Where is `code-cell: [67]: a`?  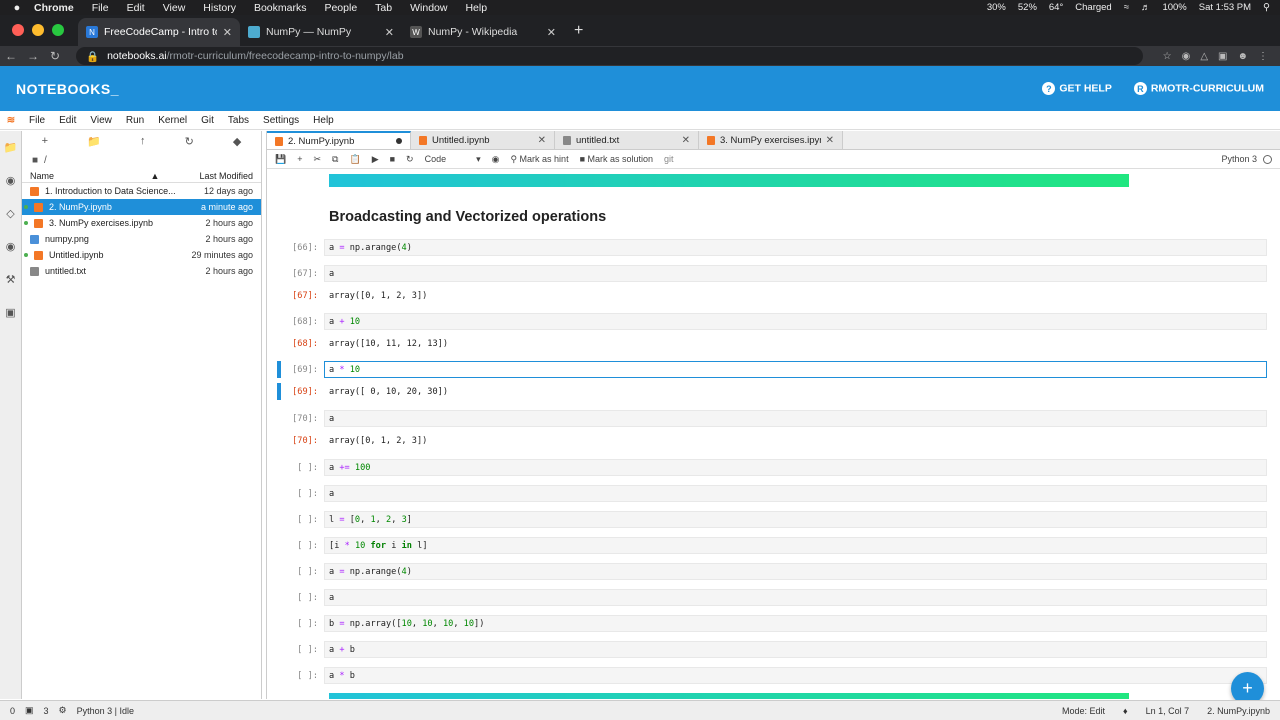
code-cell: [67]: a is located at coordinates (772, 273).